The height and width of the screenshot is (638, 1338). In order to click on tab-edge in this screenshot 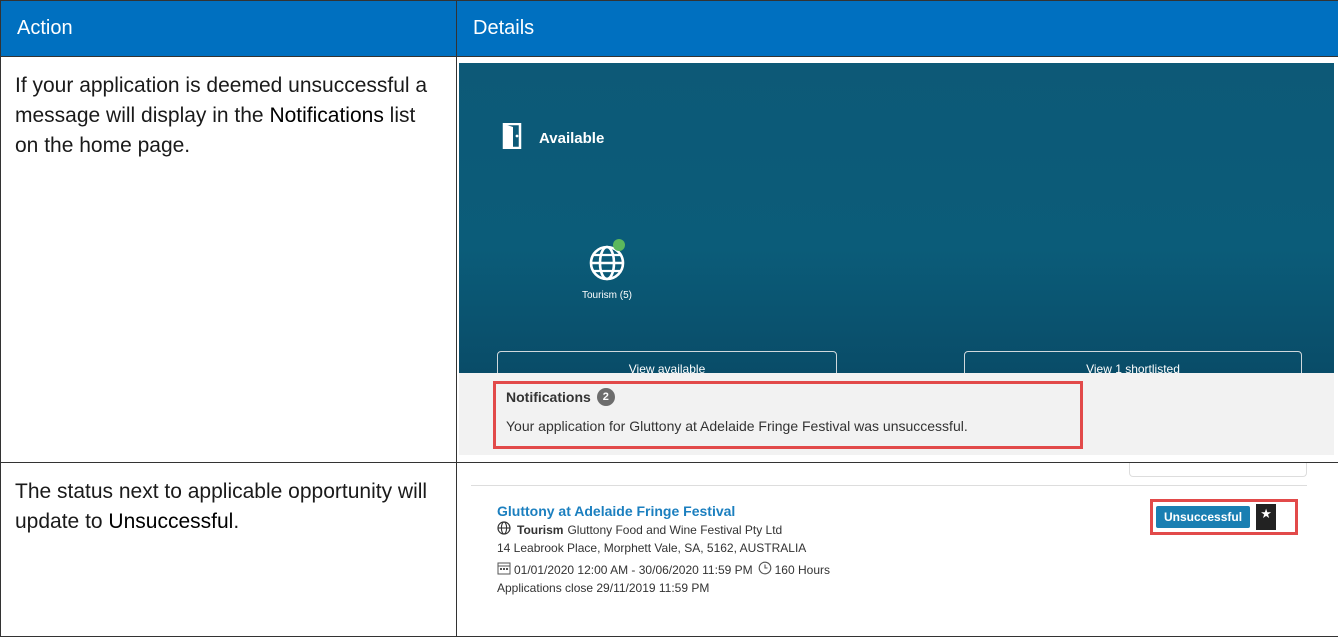, I will do `click(1218, 470)`.